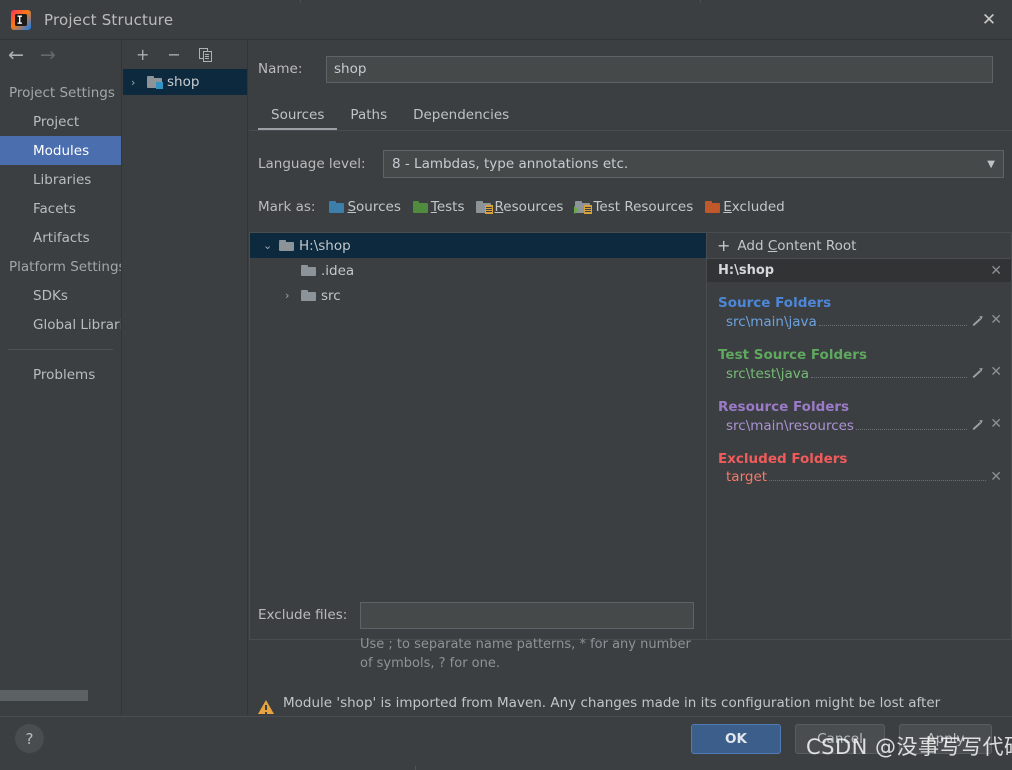 Image resolution: width=1012 pixels, height=770 pixels. I want to click on module-tabs: Sources Paths Dependencies, so click(635, 115).